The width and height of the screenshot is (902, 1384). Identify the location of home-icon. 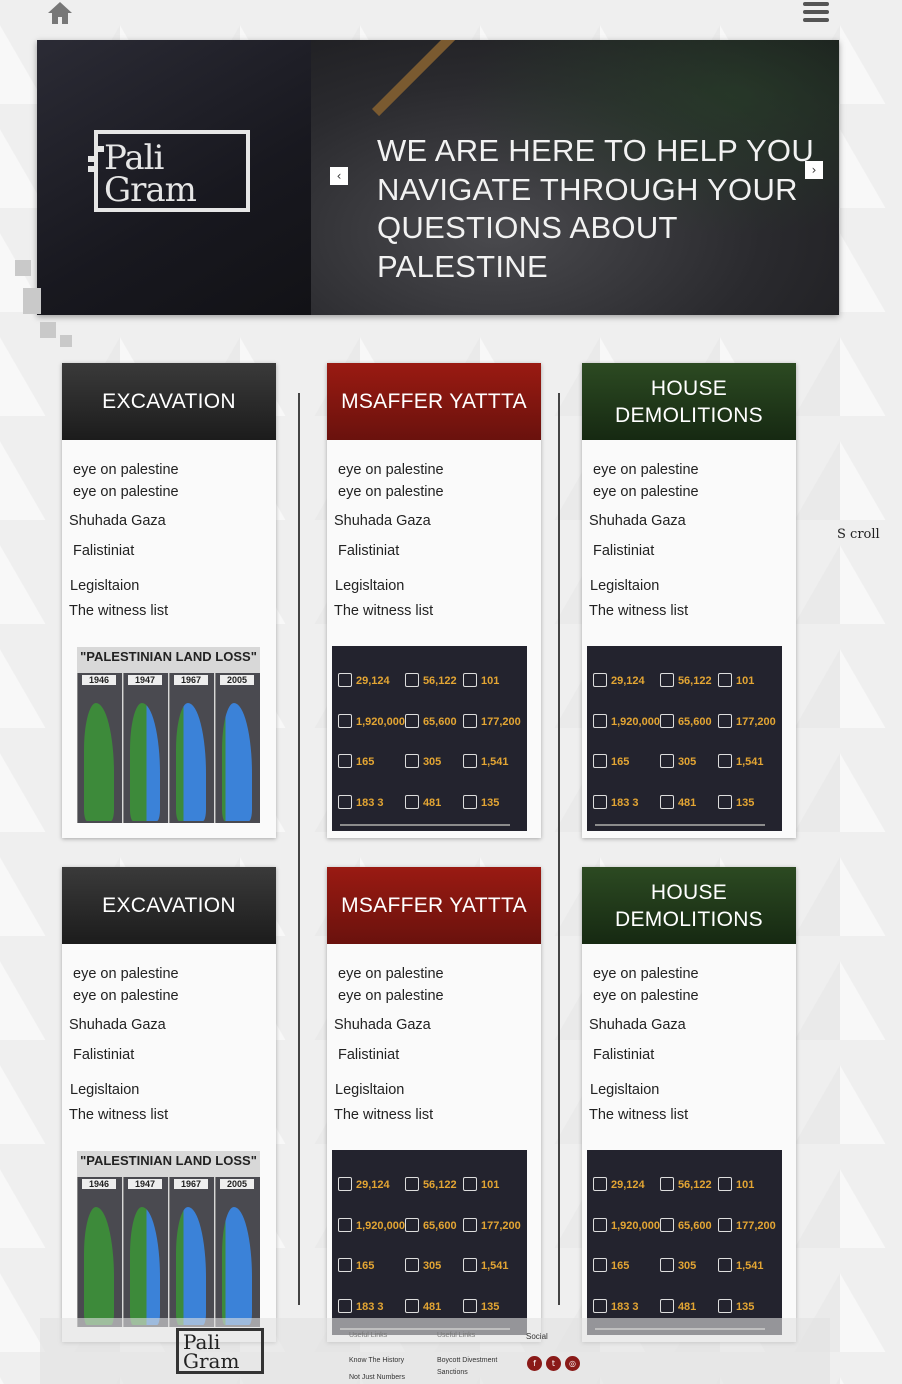
(60, 13).